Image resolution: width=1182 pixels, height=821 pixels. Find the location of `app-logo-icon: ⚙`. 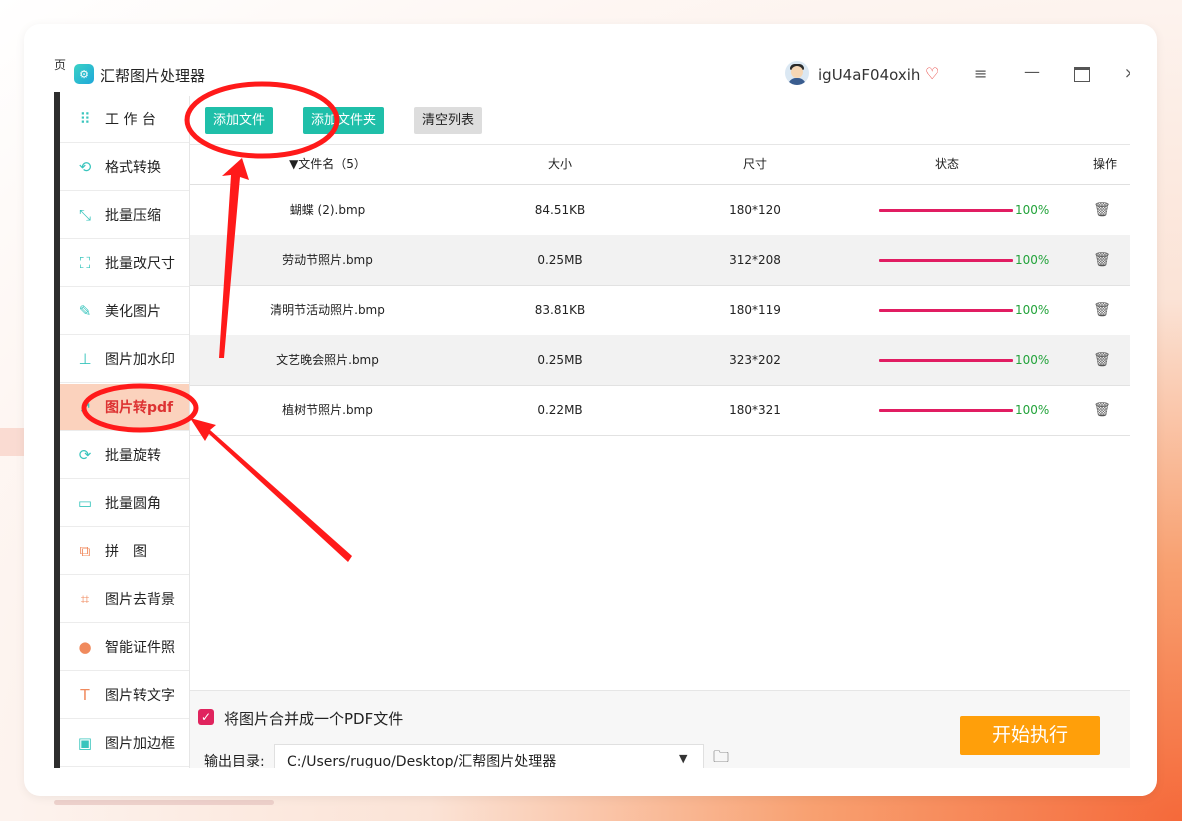

app-logo-icon: ⚙ is located at coordinates (84, 74).